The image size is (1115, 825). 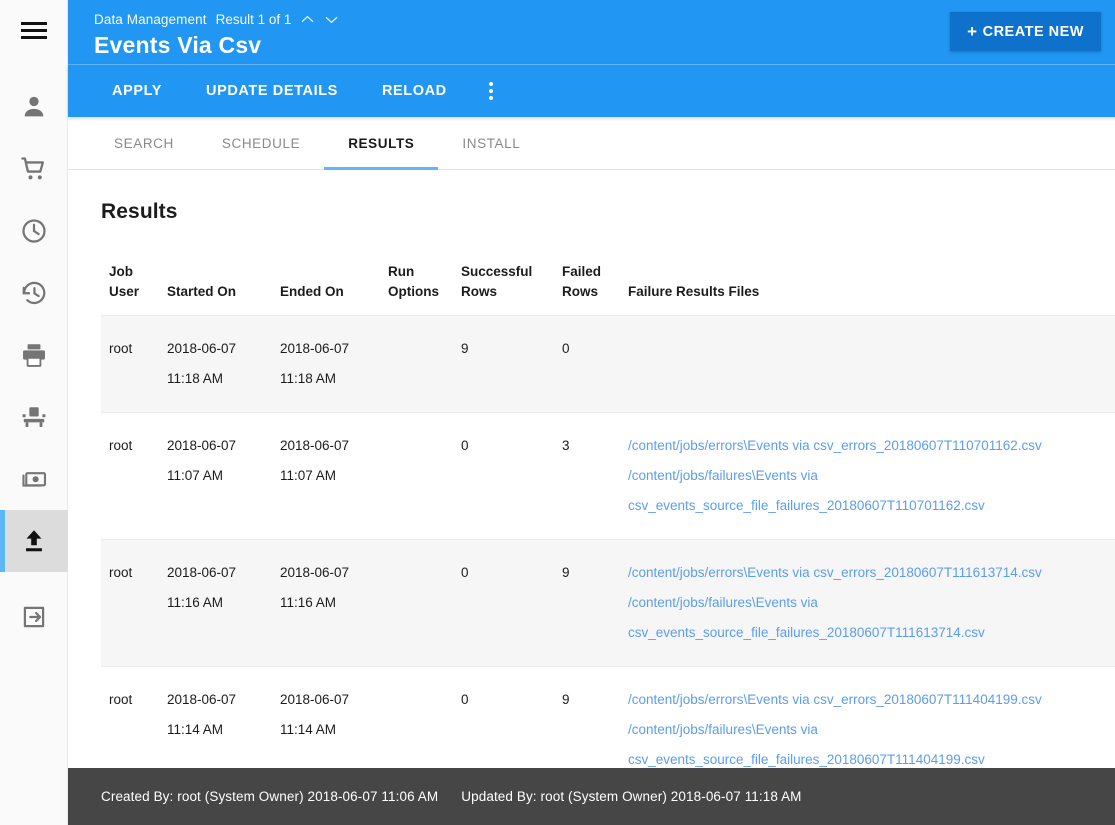 I want to click on column-header-job-user: Job User, so click(x=130, y=289).